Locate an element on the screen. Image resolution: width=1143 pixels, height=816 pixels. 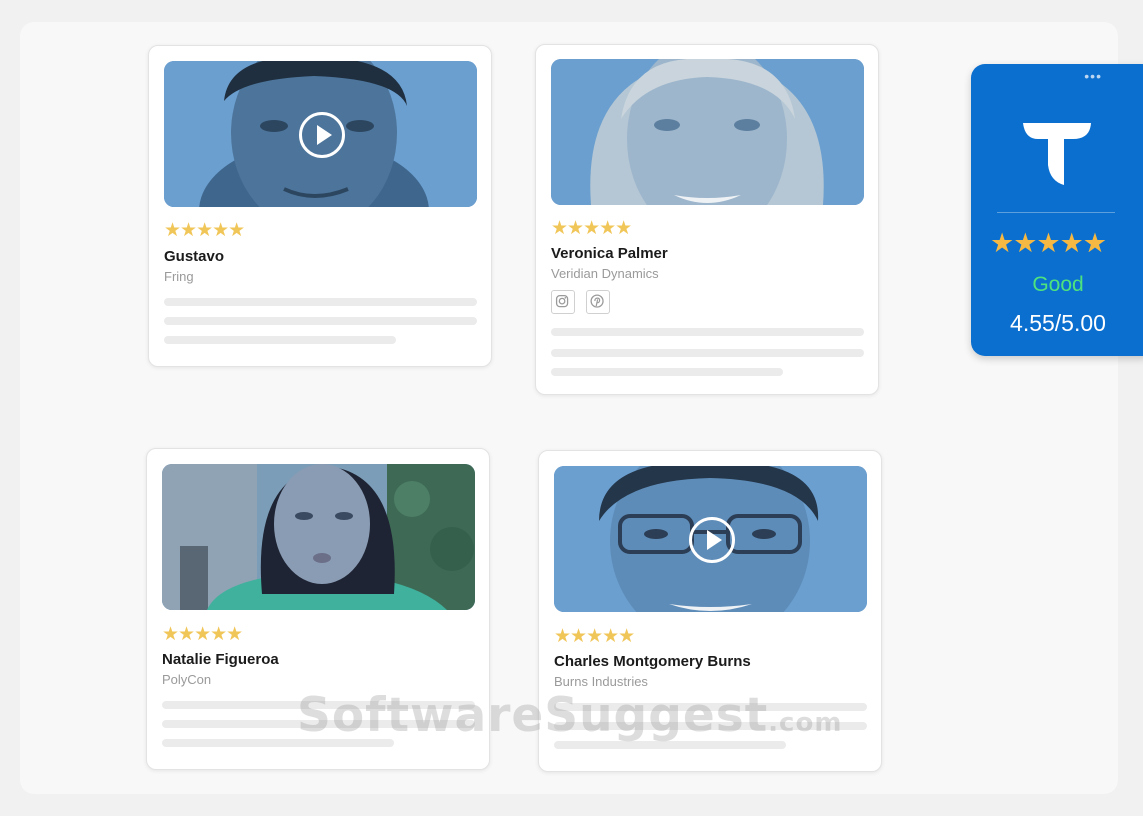
reviewer-name: Natalie Figueroa is located at coordinates (220, 659).